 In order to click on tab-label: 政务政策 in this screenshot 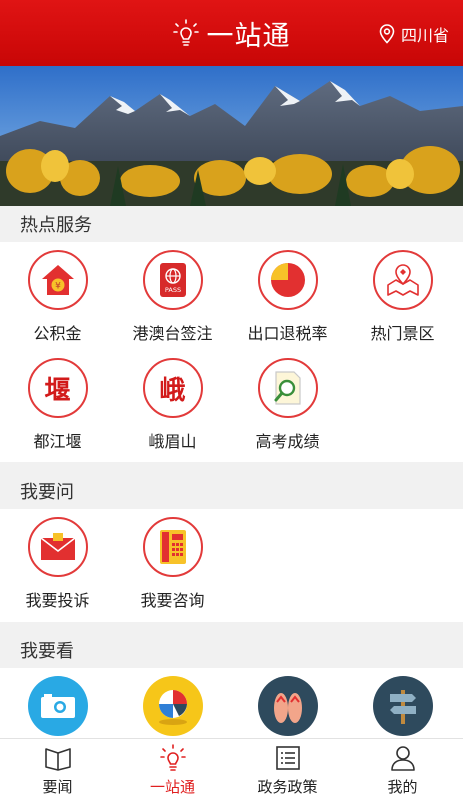, I will do `click(287, 787)`.